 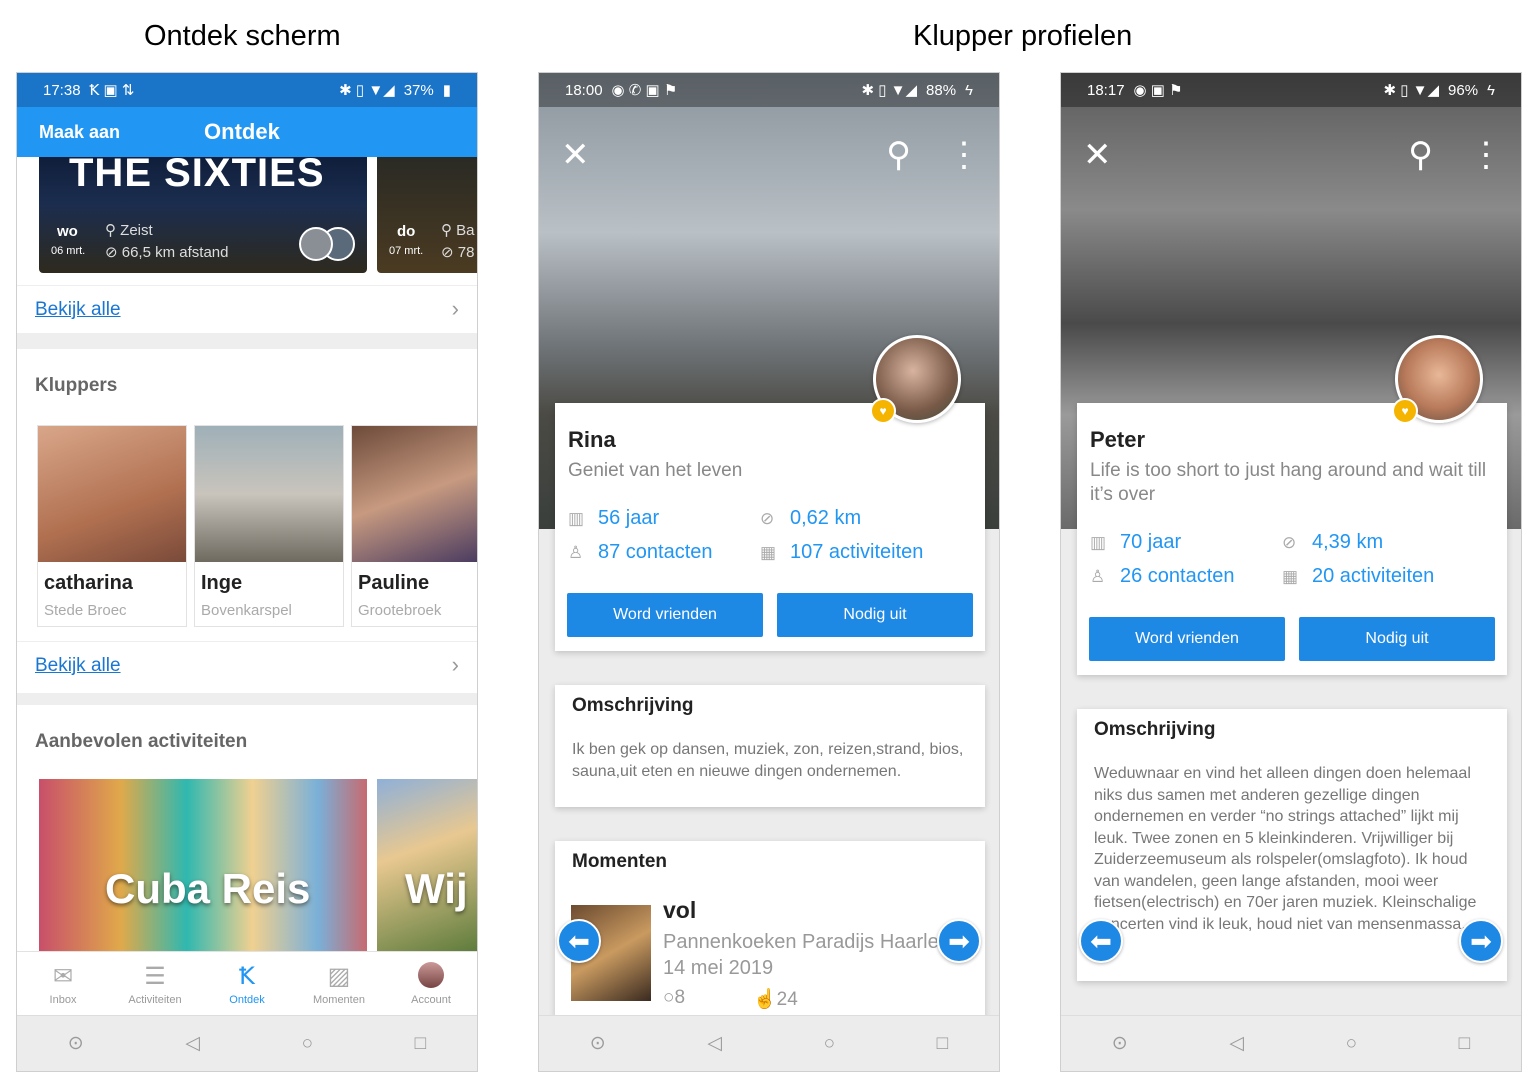 I want to click on nav-activiteiten: ☰ Activiteiten, so click(x=155, y=984).